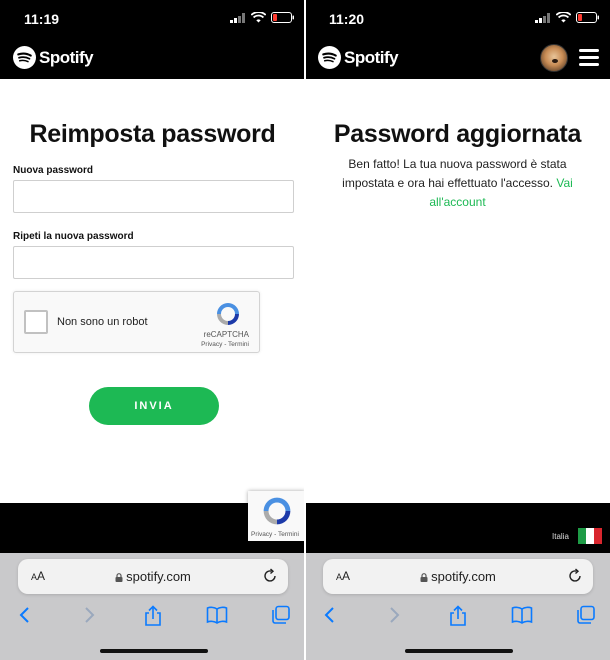 The width and height of the screenshot is (610, 660). What do you see at coordinates (152, 134) in the screenshot?
I see `page-title: Reimposta password` at bounding box center [152, 134].